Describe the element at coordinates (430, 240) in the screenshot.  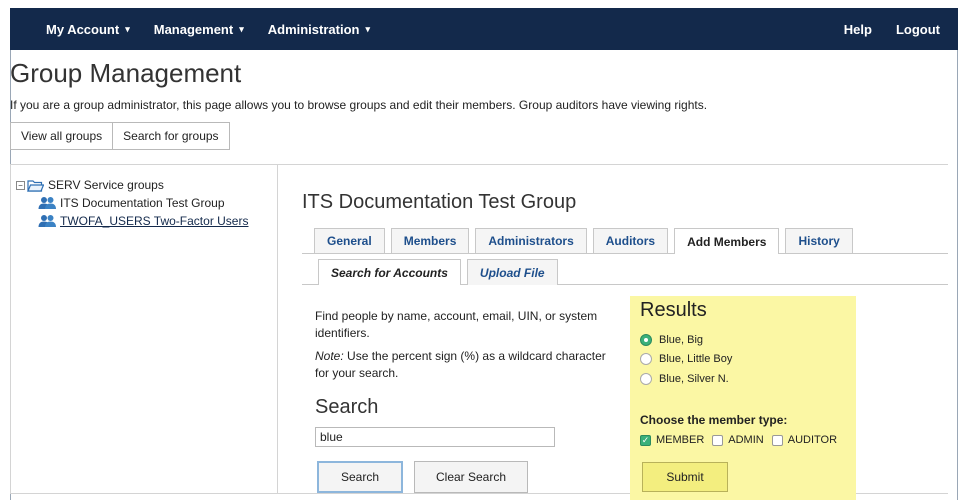
I see `tab-members: Members` at that location.